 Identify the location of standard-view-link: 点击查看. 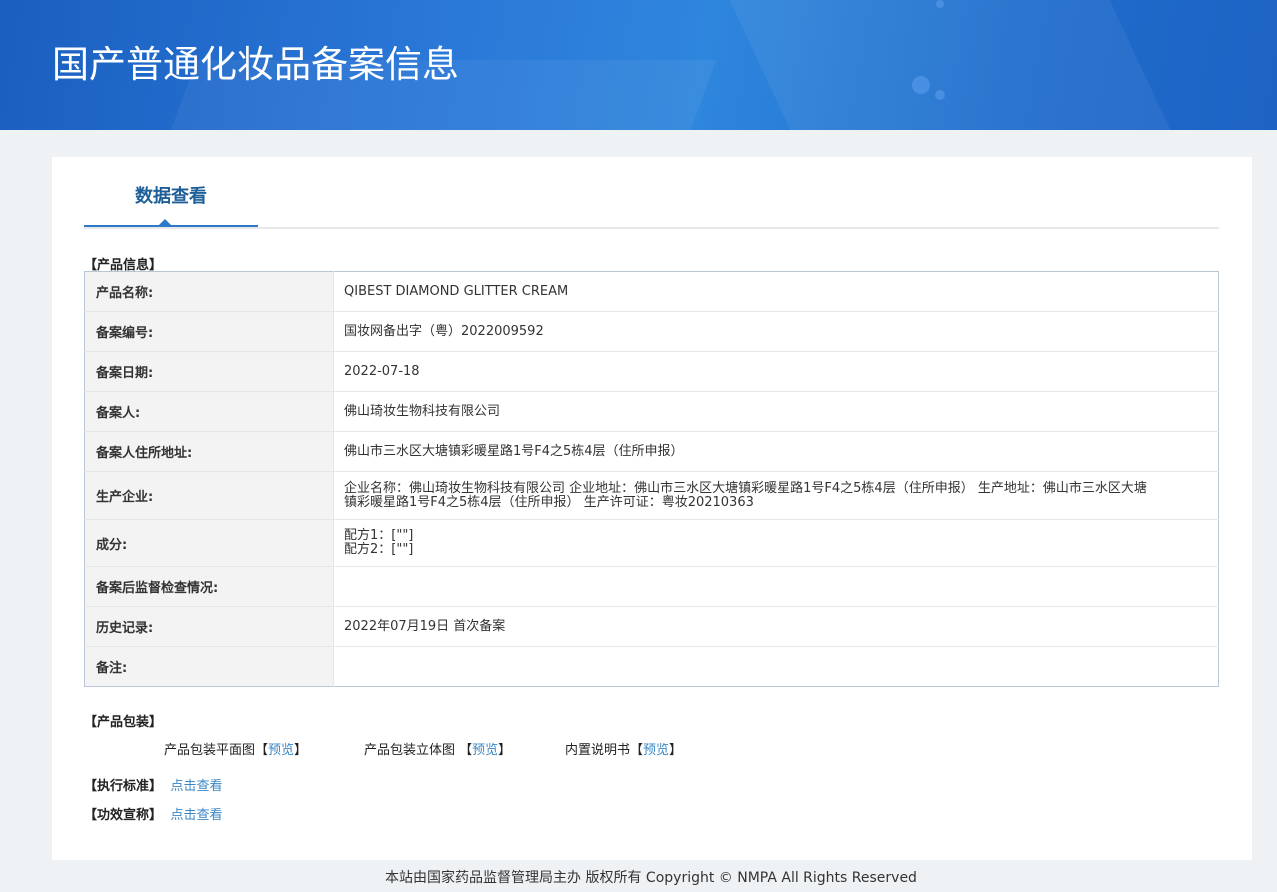
(197, 786).